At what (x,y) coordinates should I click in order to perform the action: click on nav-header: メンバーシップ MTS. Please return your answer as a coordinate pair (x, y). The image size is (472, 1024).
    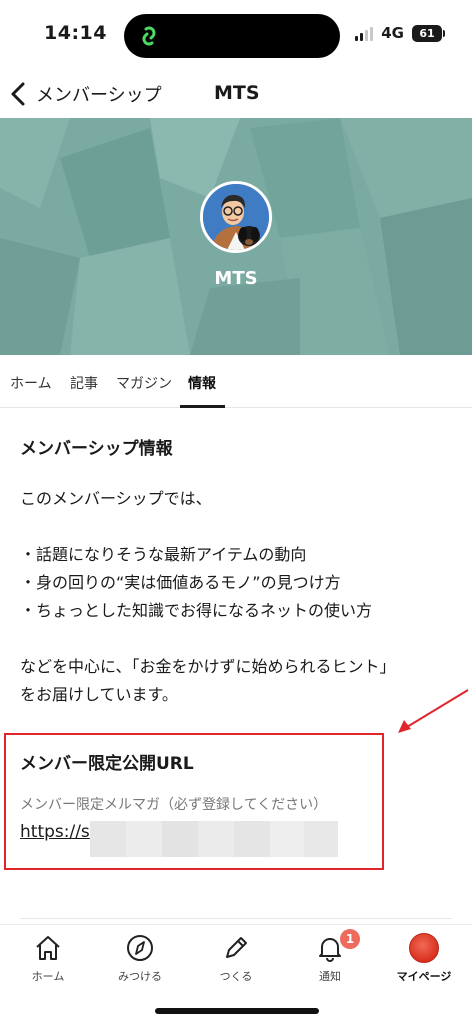
    Looking at the image, I should click on (236, 94).